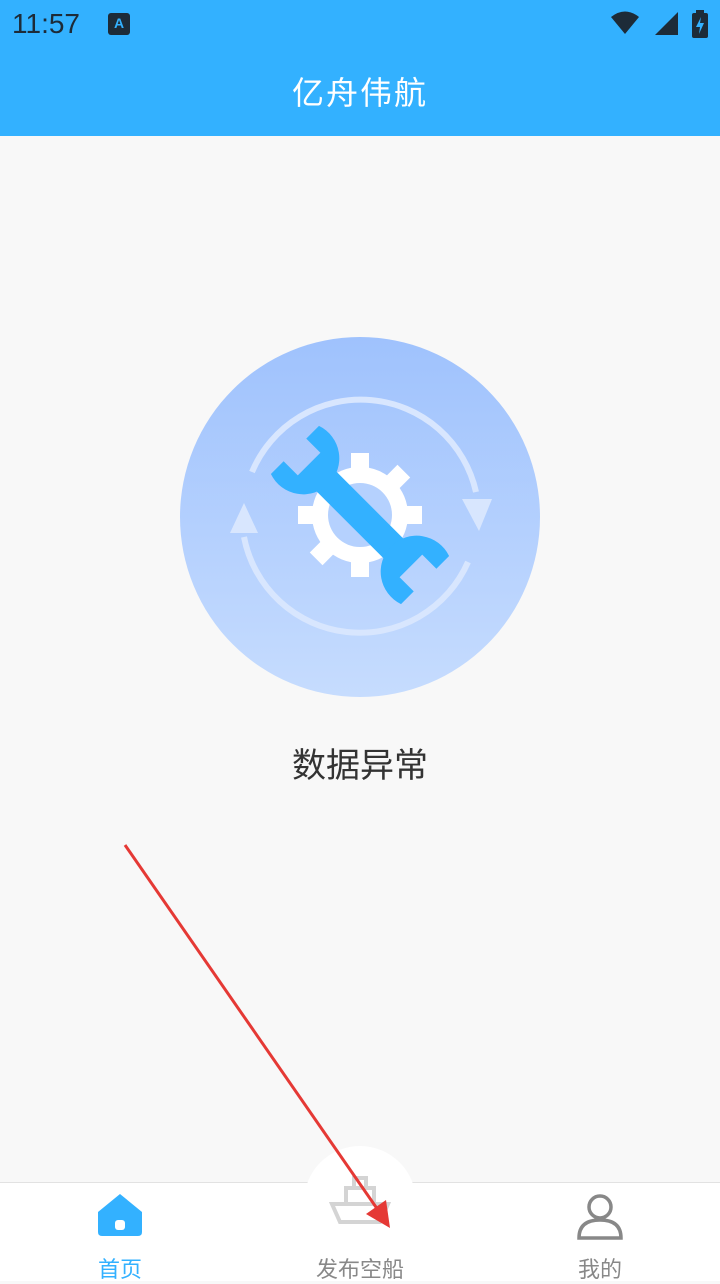  What do you see at coordinates (119, 24) in the screenshot?
I see `notification-app-icon: A` at bounding box center [119, 24].